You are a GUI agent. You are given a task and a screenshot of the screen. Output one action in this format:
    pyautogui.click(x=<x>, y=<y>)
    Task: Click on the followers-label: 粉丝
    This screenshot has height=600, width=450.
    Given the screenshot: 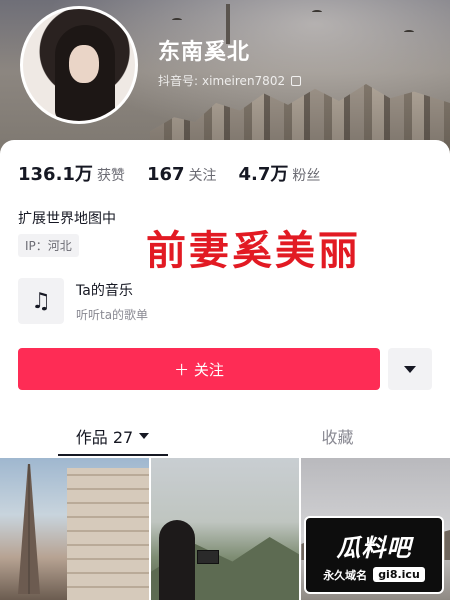 What is the action you would take?
    pyautogui.click(x=306, y=176)
    